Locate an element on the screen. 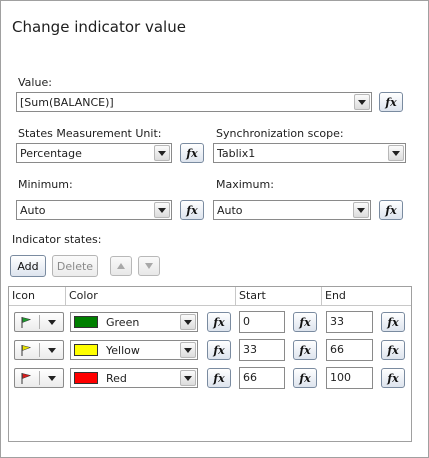 The width and height of the screenshot is (429, 458). states-unit-dropdown: Percentage is located at coordinates (94, 153).